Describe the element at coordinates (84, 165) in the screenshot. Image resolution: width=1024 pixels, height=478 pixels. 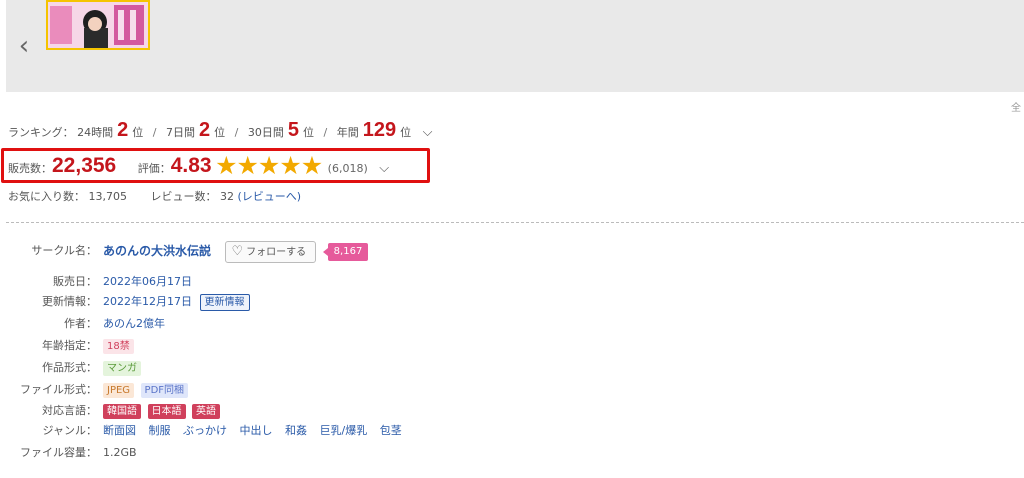
I see `sales-value: 22,356` at that location.